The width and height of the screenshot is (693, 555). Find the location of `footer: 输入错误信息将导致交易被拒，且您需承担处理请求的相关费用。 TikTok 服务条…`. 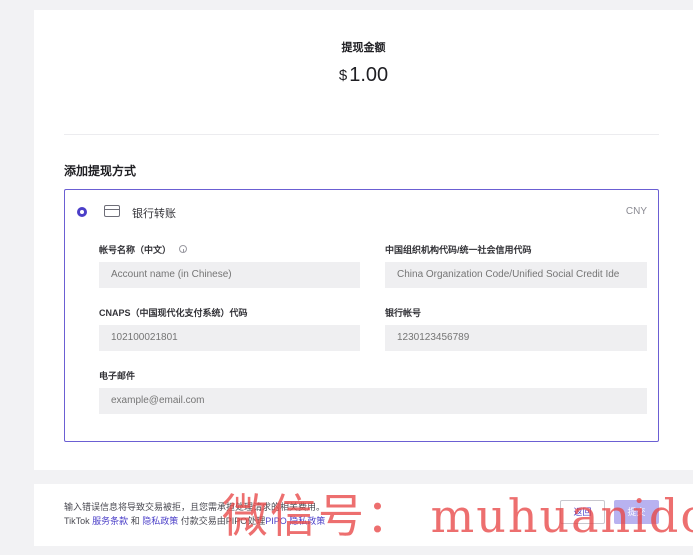

footer: 输入错误信息将导致交易被拒，且您需承担处理请求的相关费用。 TikTok 服务条… is located at coordinates (363, 515).